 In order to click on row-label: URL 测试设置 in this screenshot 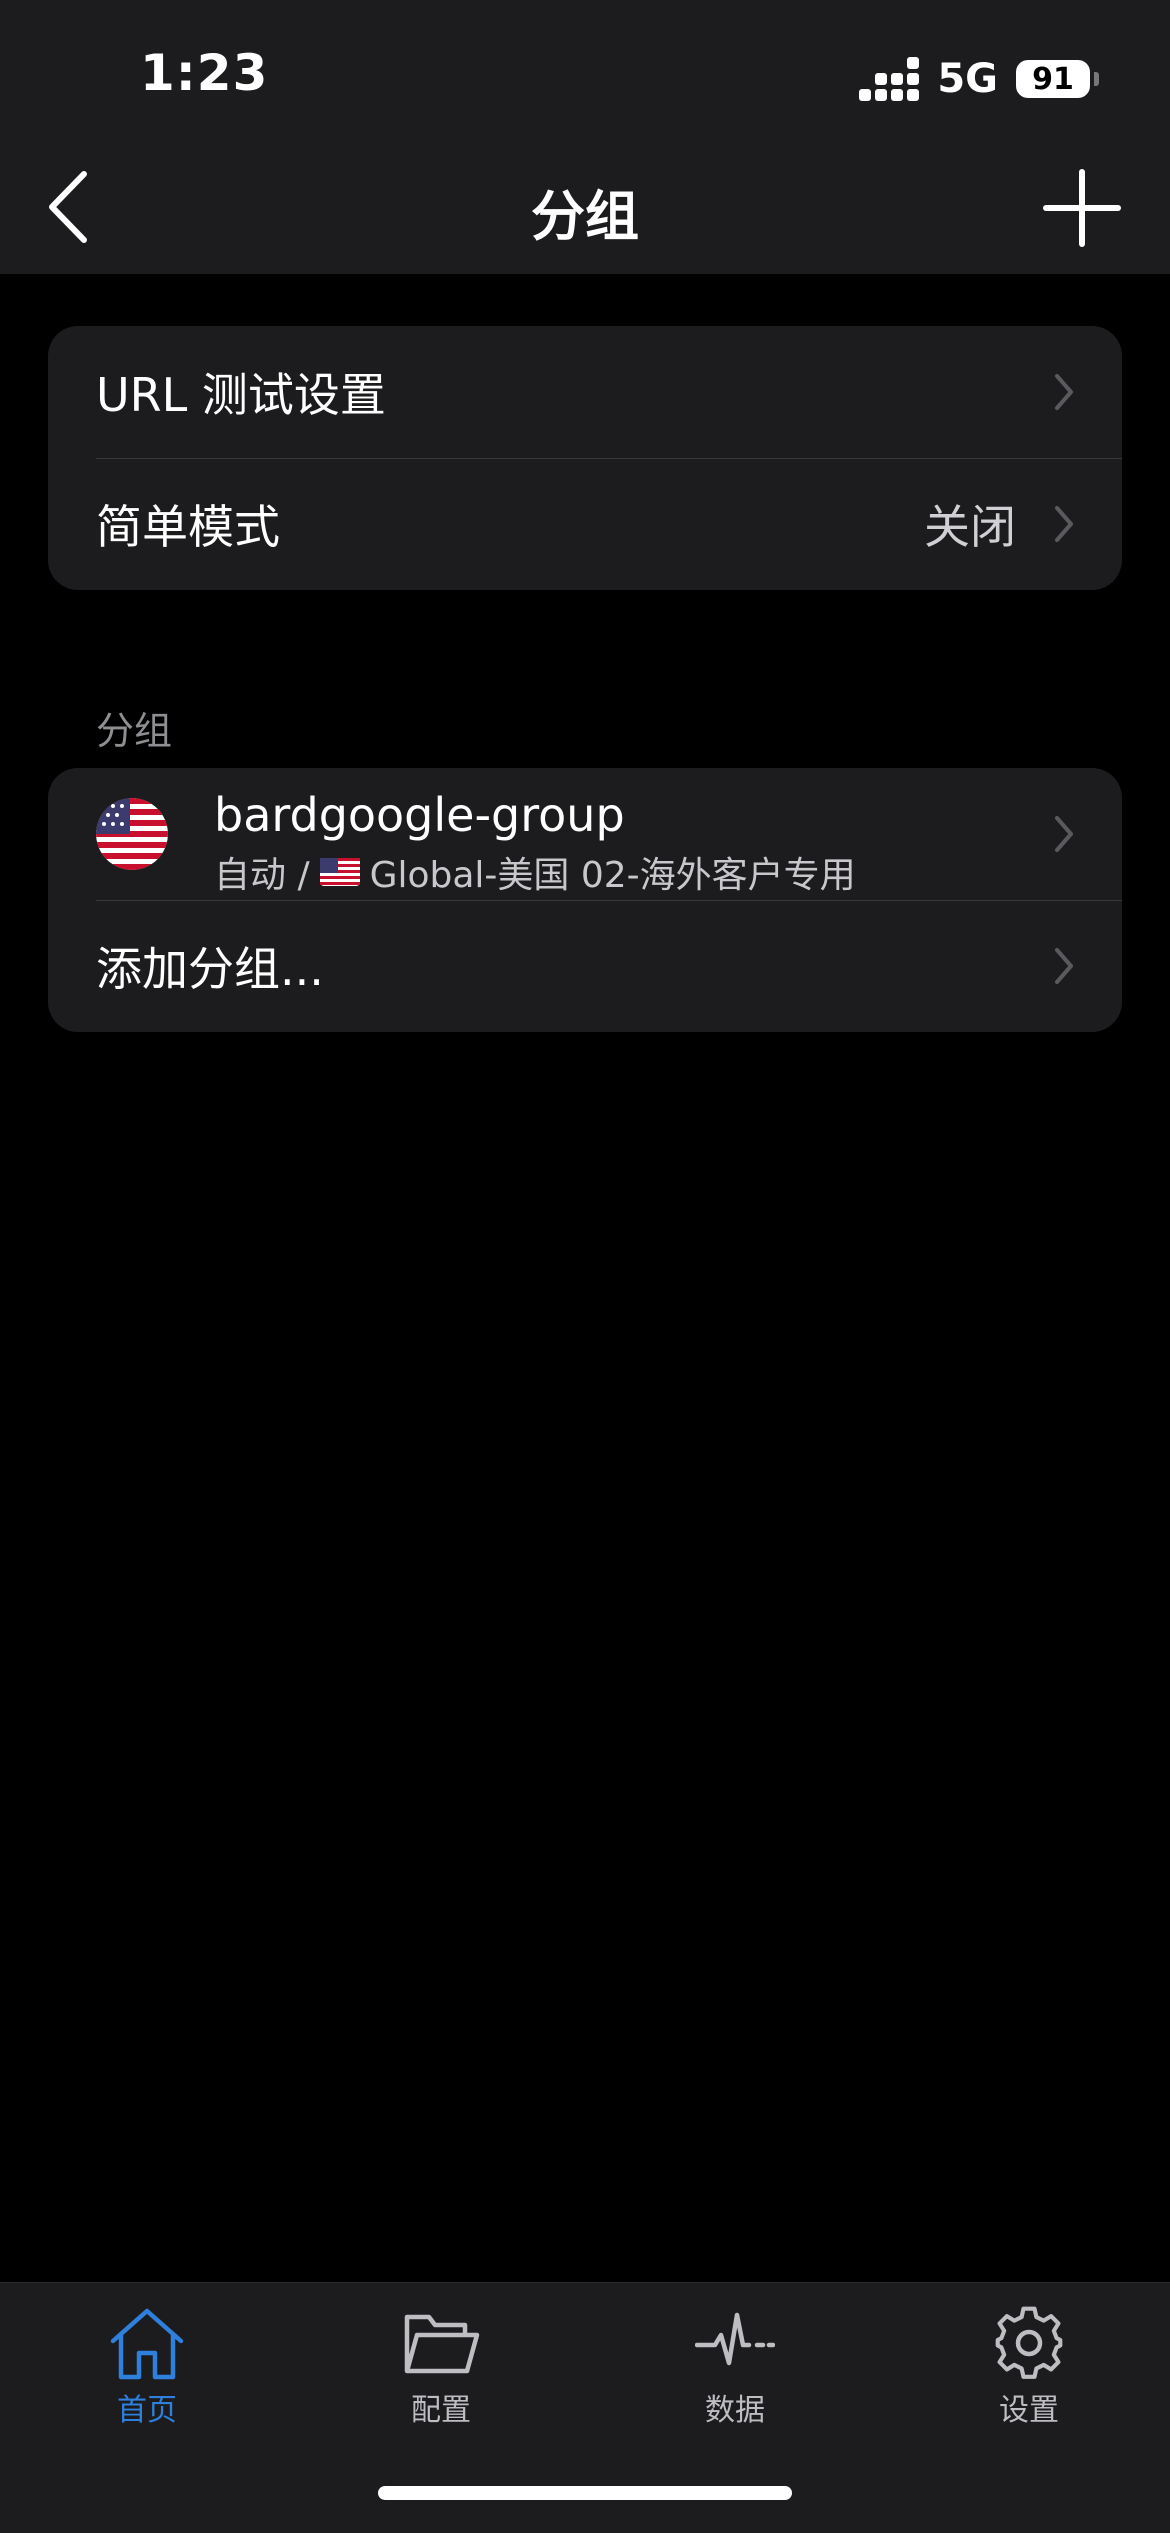, I will do `click(241, 395)`.